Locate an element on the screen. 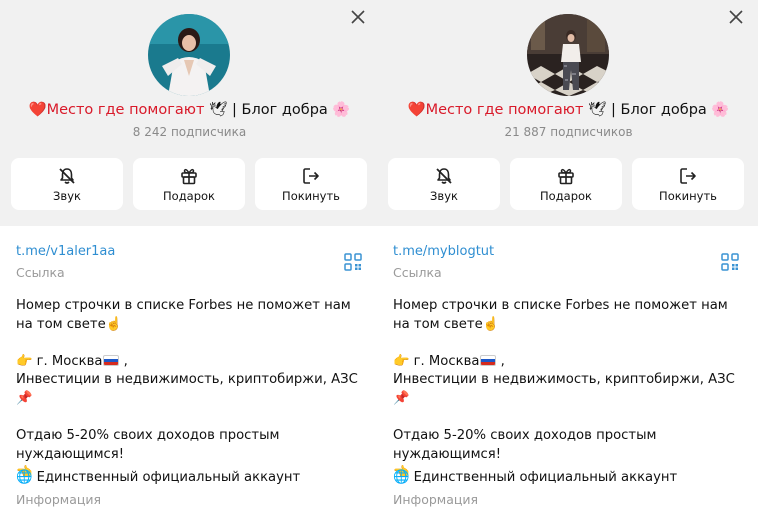 This screenshot has height=524, width=758. channel-link: t.me/v1aler1aa is located at coordinates (65, 251).